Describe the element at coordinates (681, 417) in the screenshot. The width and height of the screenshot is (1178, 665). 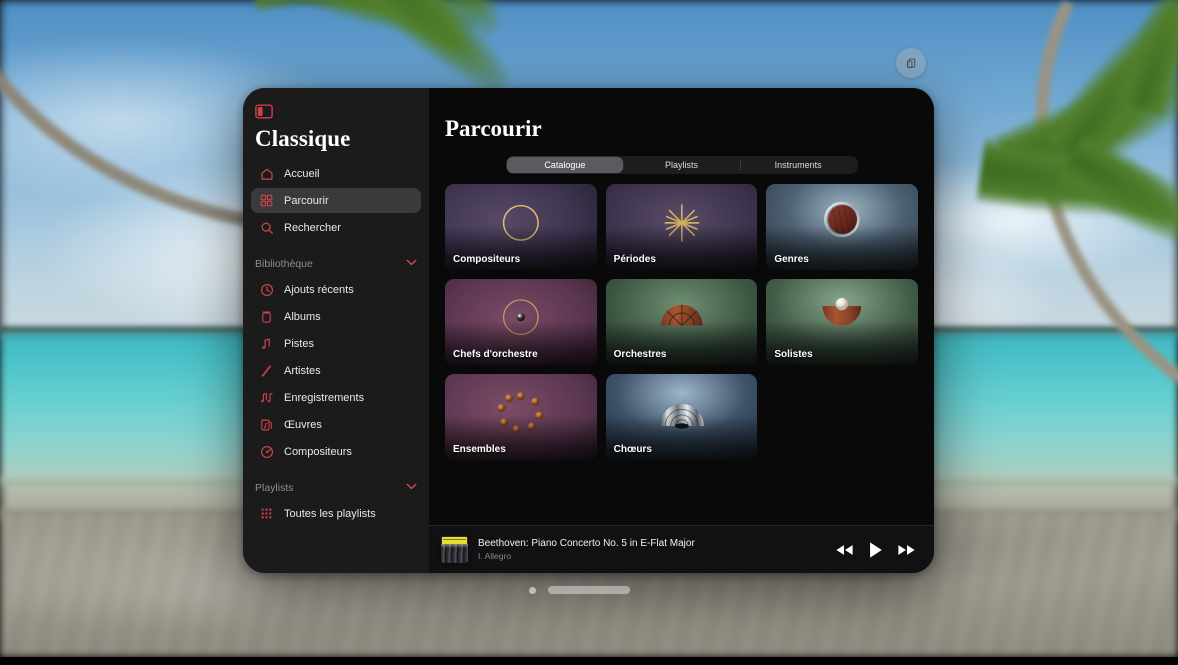
I see `card-choeurs: Chœurs` at that location.